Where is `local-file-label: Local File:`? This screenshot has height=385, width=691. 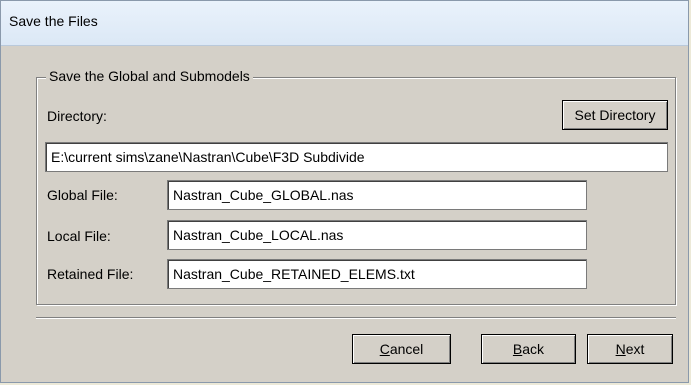
local-file-label: Local File: is located at coordinates (79, 236).